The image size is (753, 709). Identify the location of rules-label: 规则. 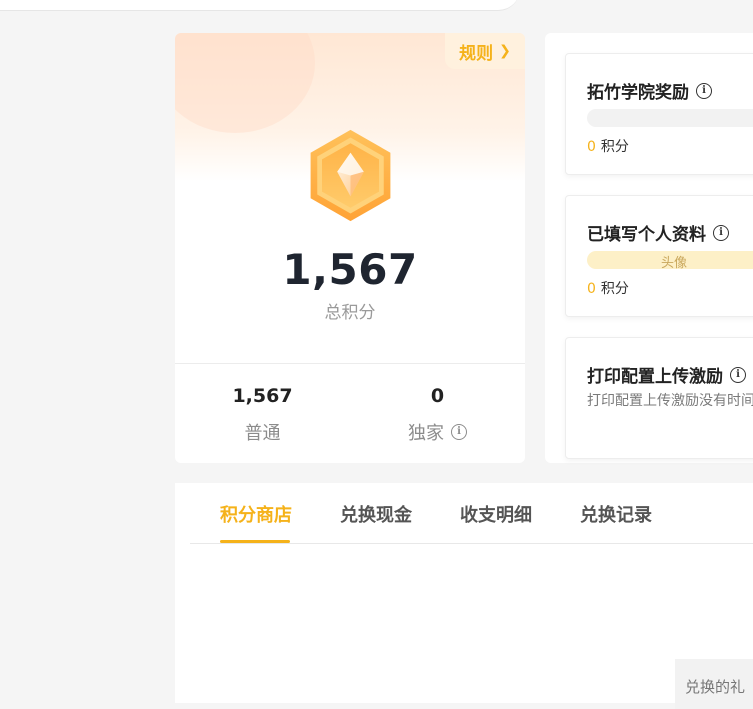
(476, 53).